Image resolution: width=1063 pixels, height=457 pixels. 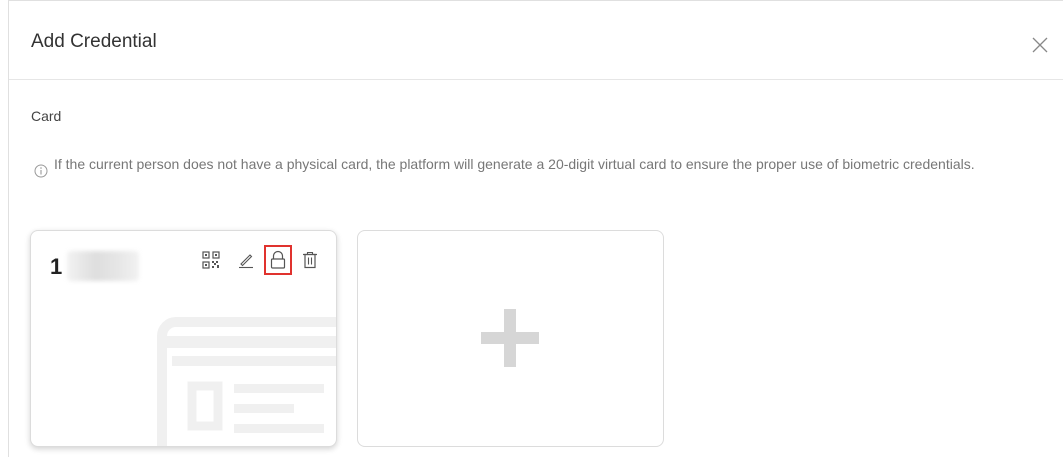 I want to click on delete-button, so click(x=310, y=260).